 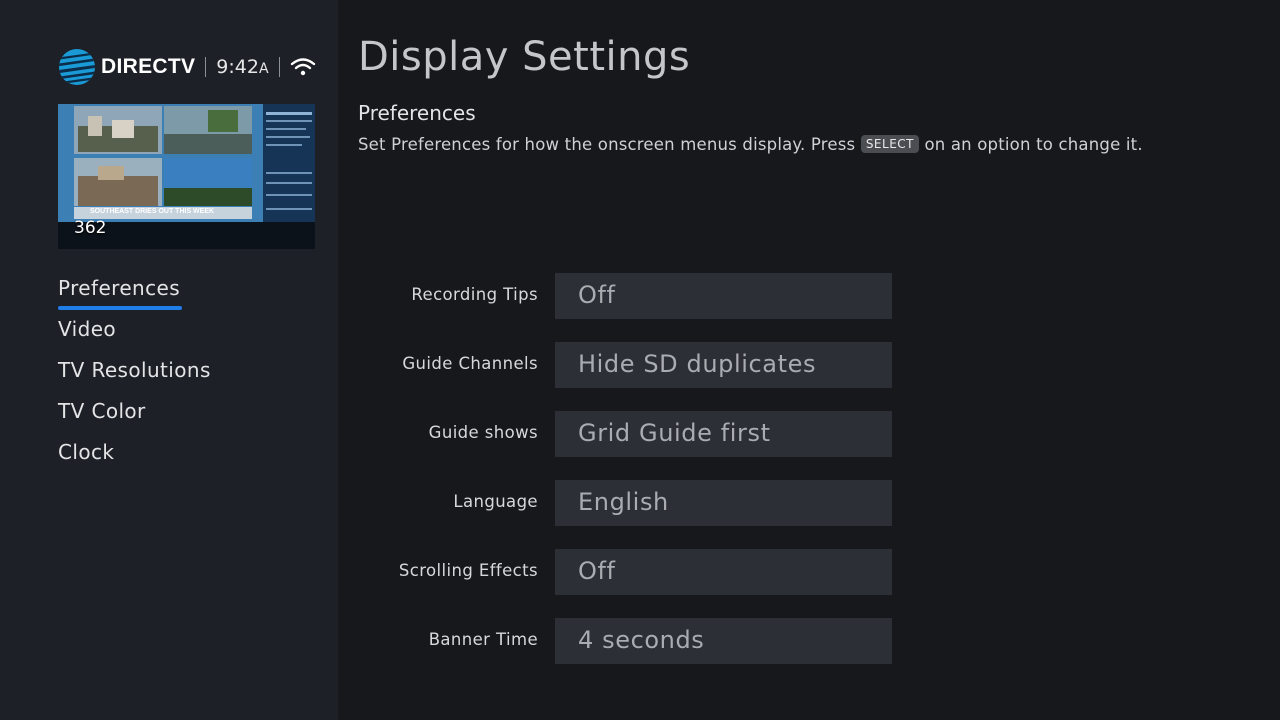 I want to click on setting-label: Guide Channels, so click(x=470, y=363).